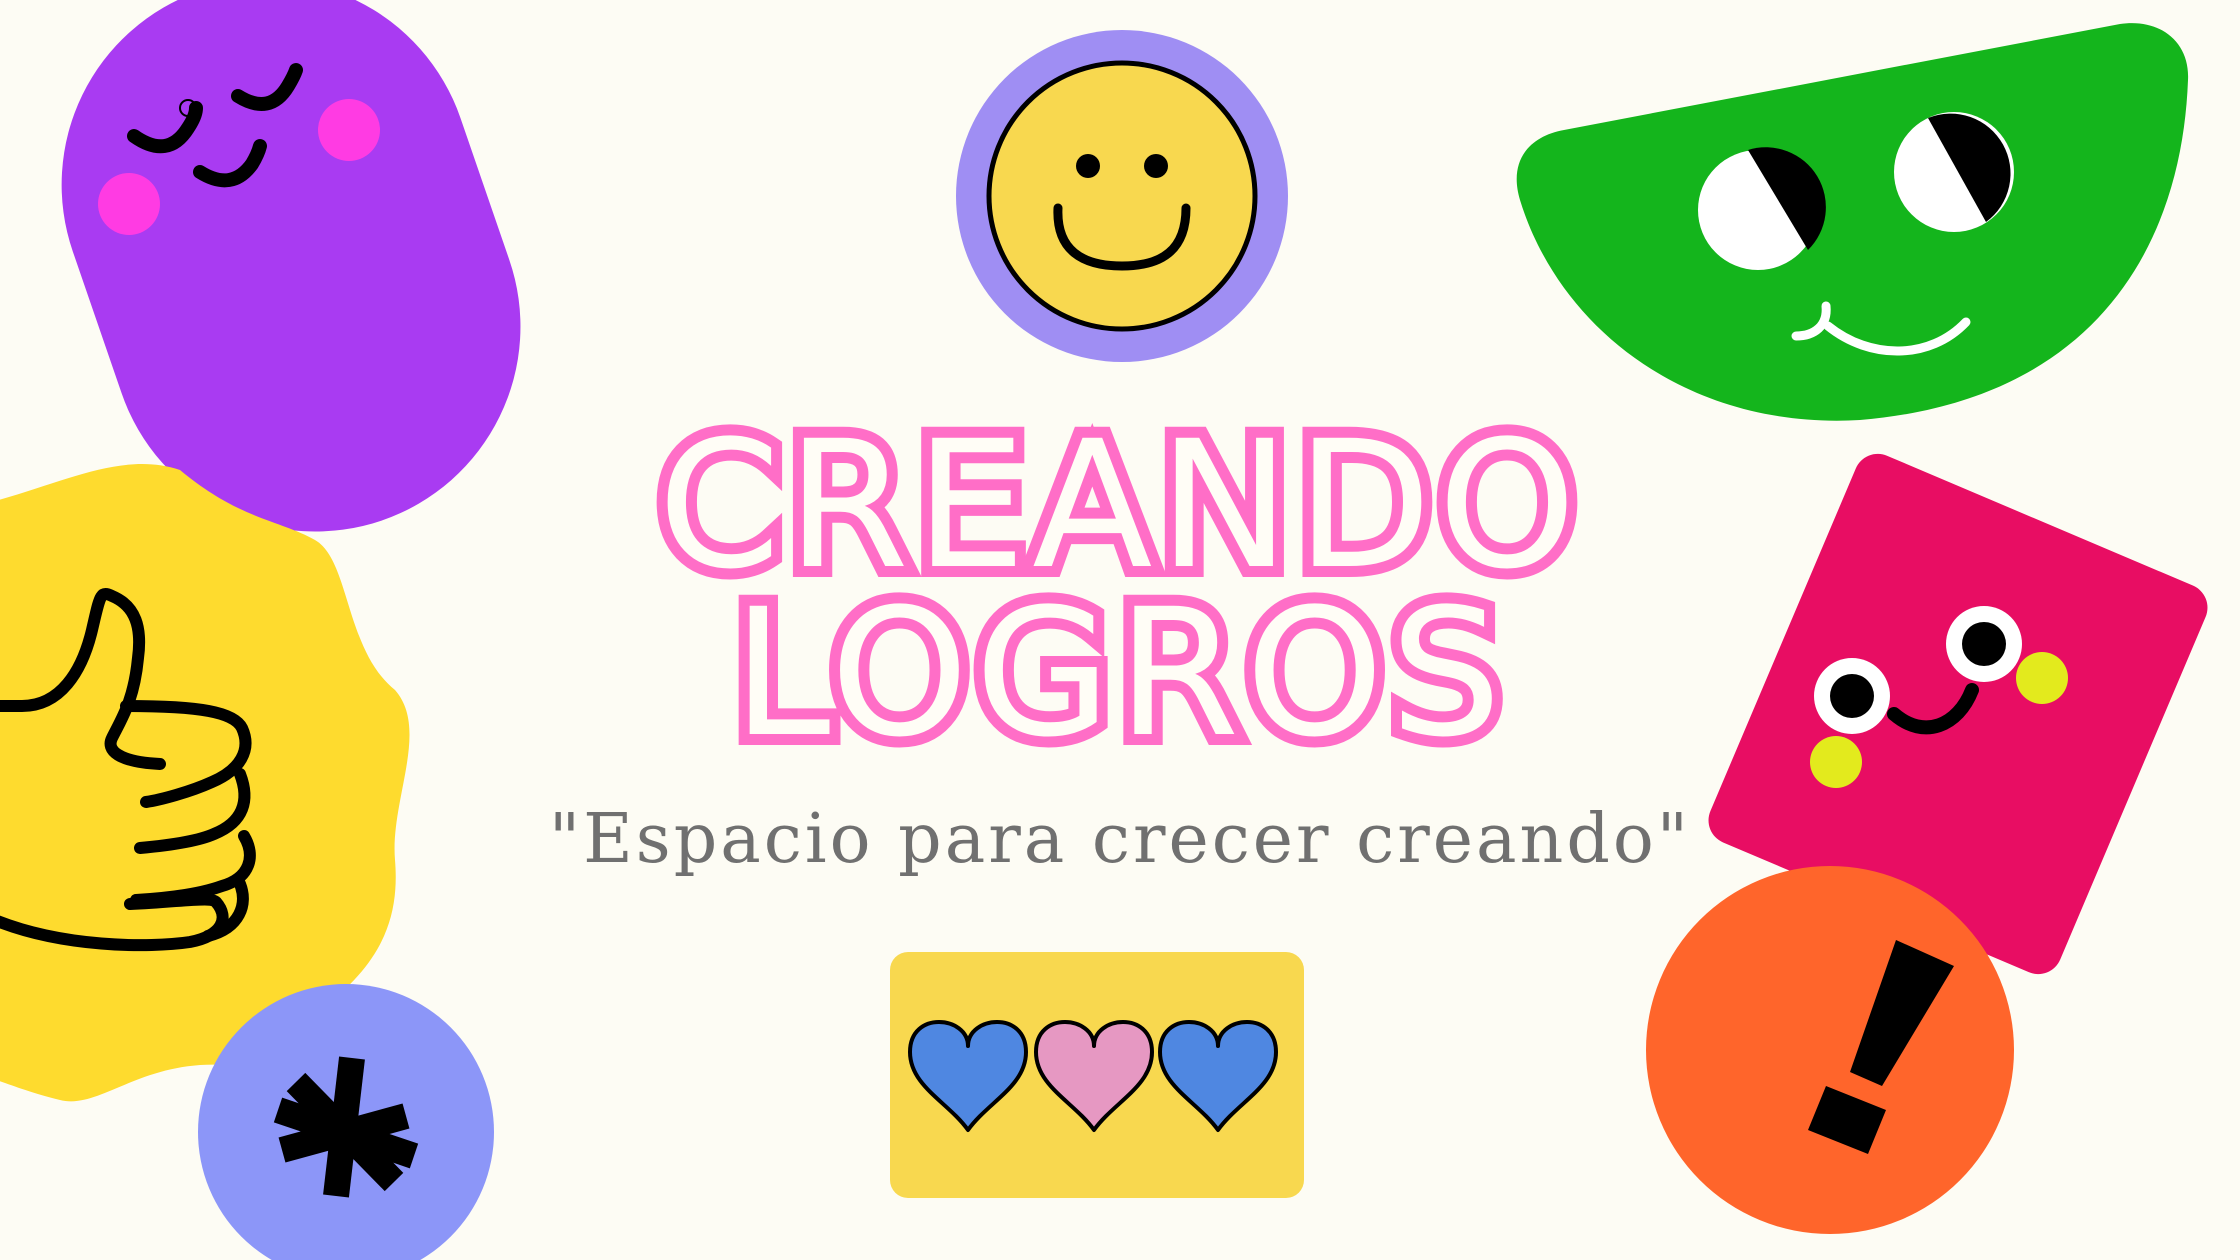 This screenshot has height=1260, width=2240. I want to click on tagline: "Espacio para crecer creando", so click(1120, 839).